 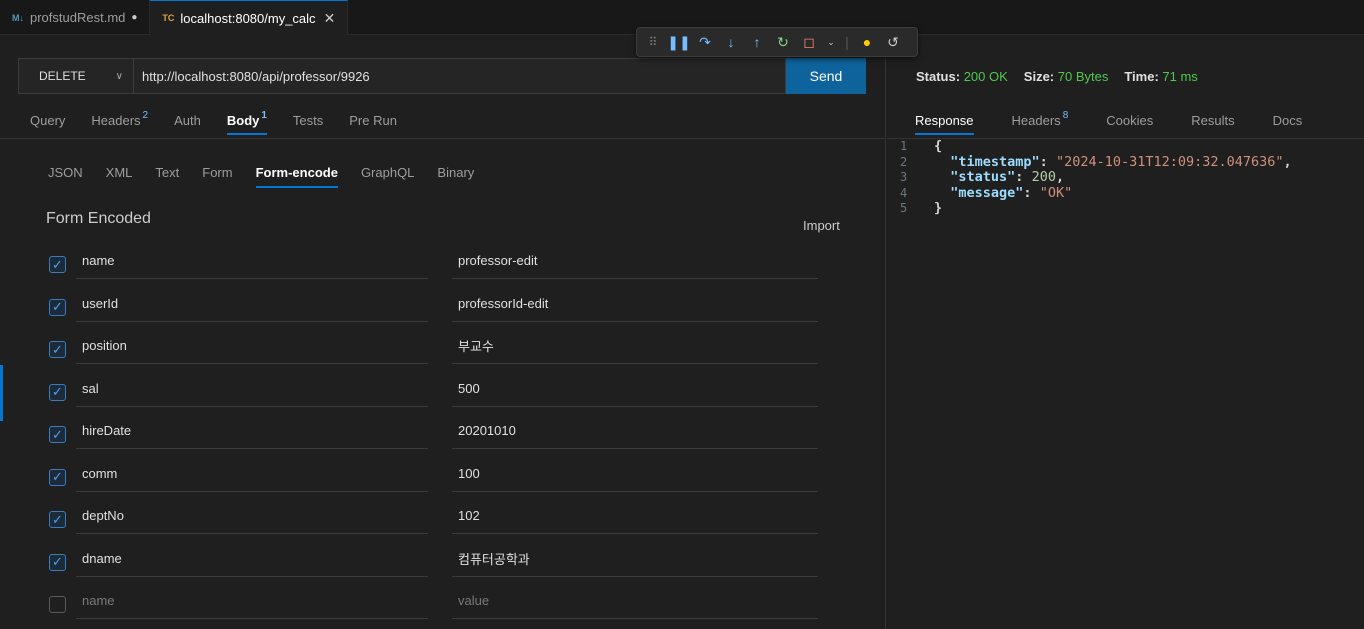 I want to click on tab-label: Cookies, so click(x=1130, y=120).